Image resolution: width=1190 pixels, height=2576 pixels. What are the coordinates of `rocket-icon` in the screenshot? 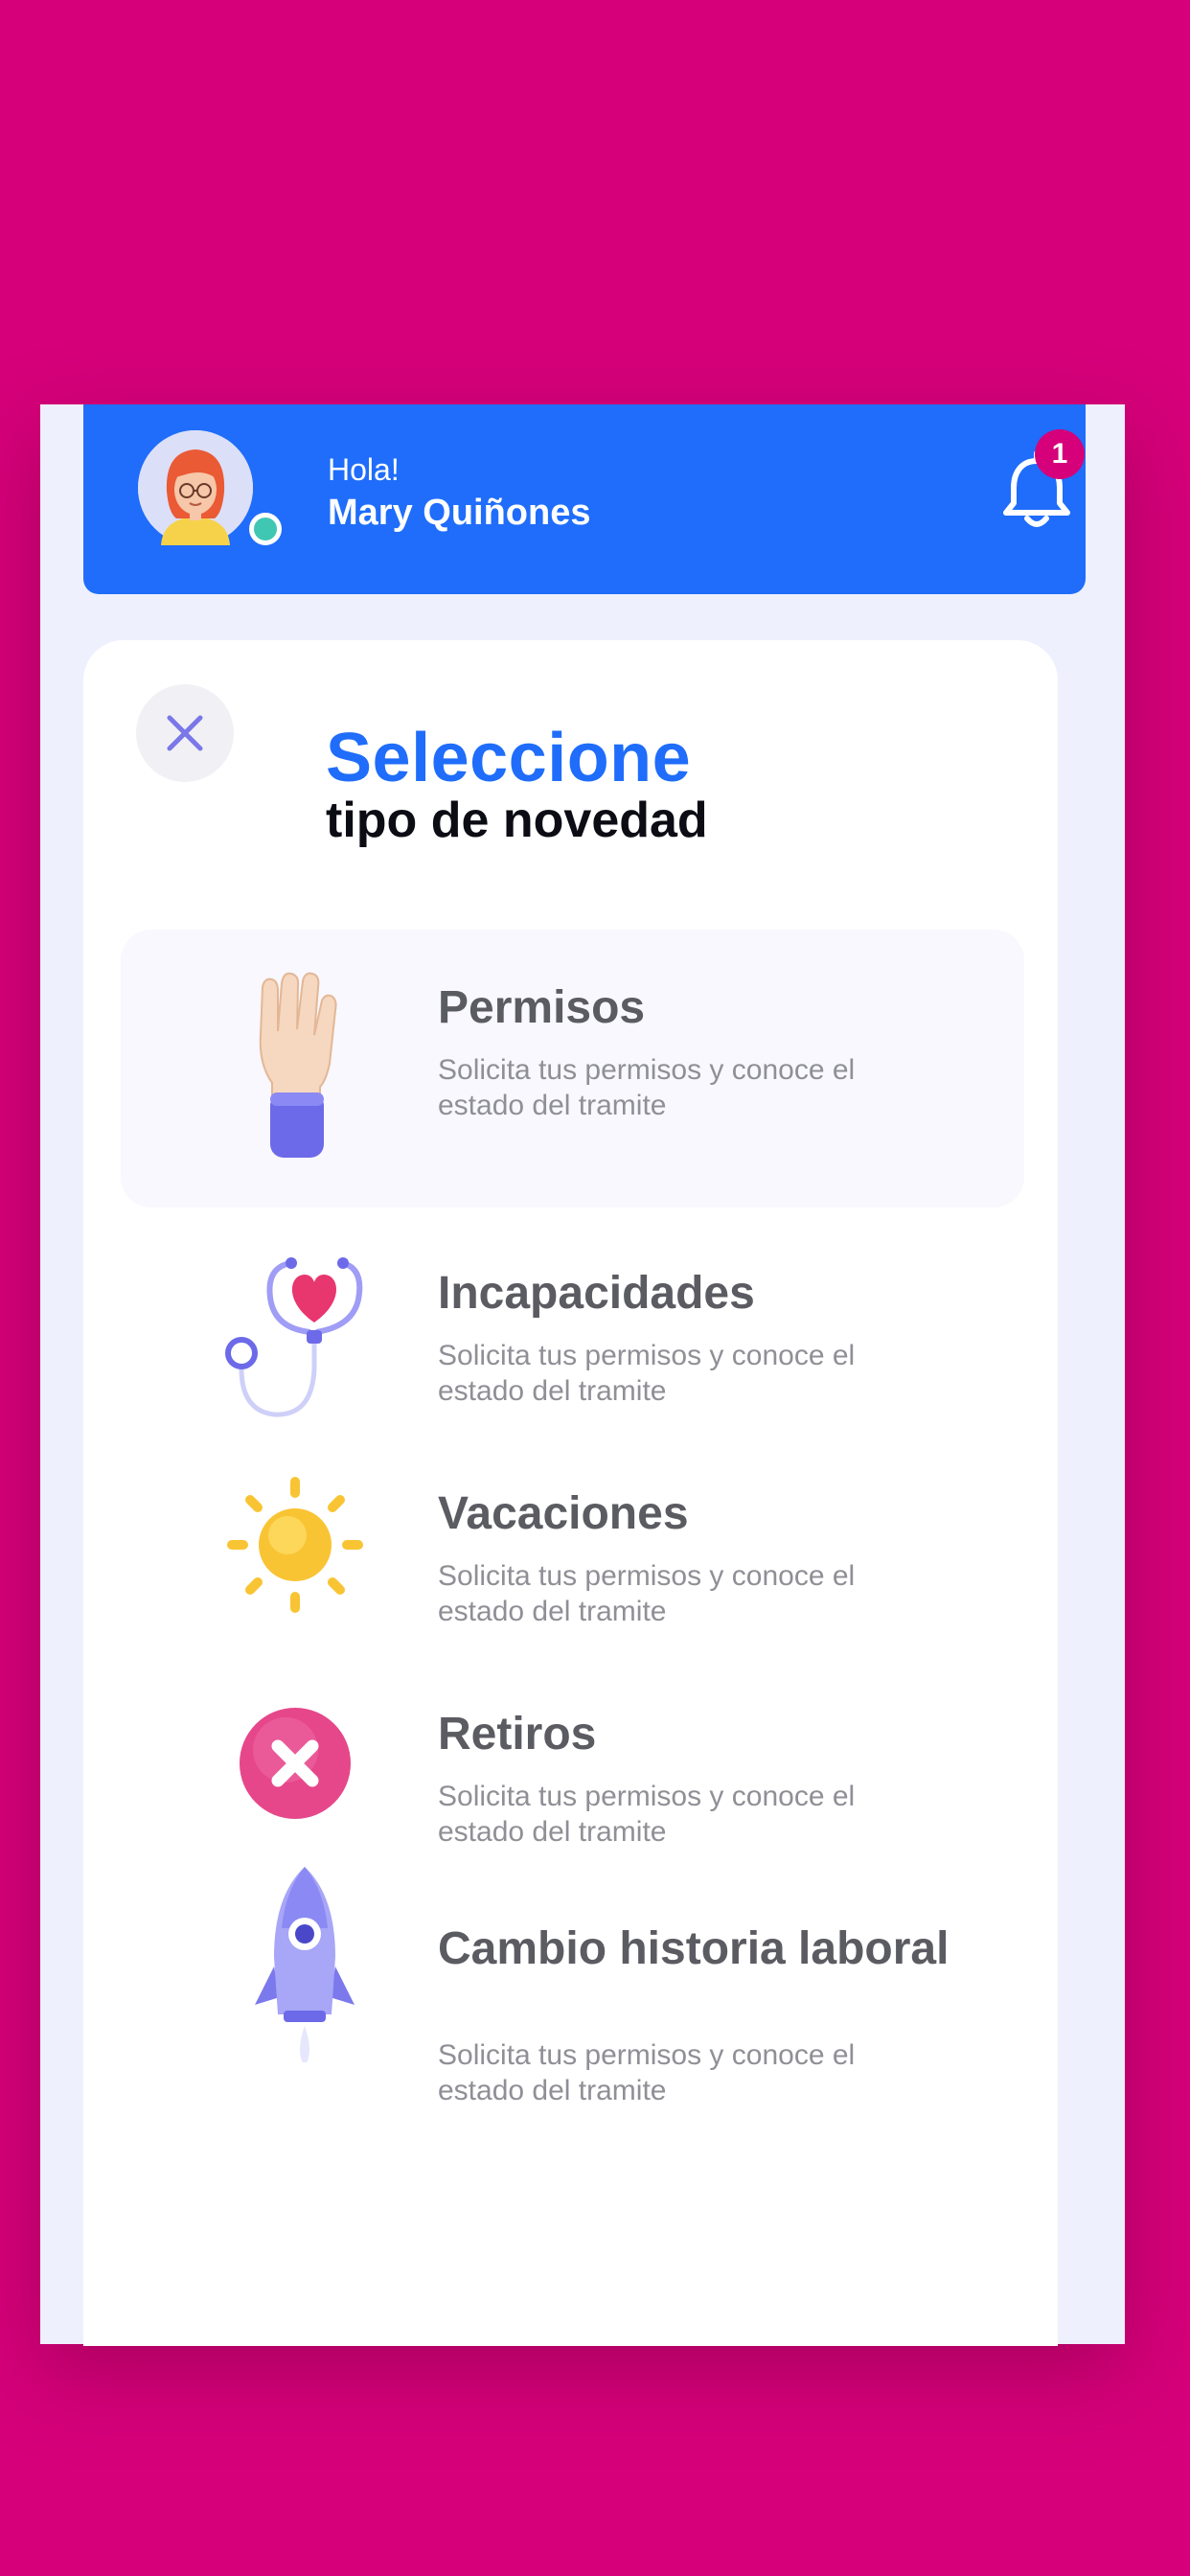 It's located at (298, 1963).